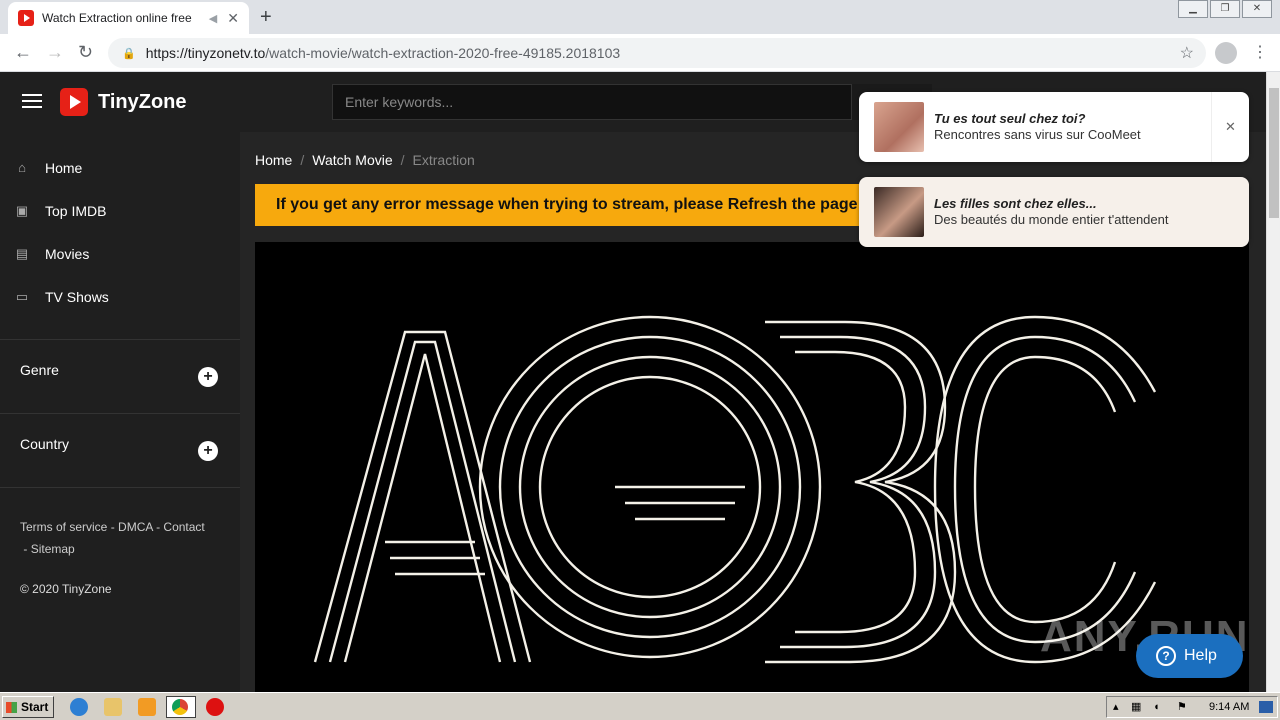 The width and height of the screenshot is (1280, 720). I want to click on restore-button: ❐, so click(1225, 9).